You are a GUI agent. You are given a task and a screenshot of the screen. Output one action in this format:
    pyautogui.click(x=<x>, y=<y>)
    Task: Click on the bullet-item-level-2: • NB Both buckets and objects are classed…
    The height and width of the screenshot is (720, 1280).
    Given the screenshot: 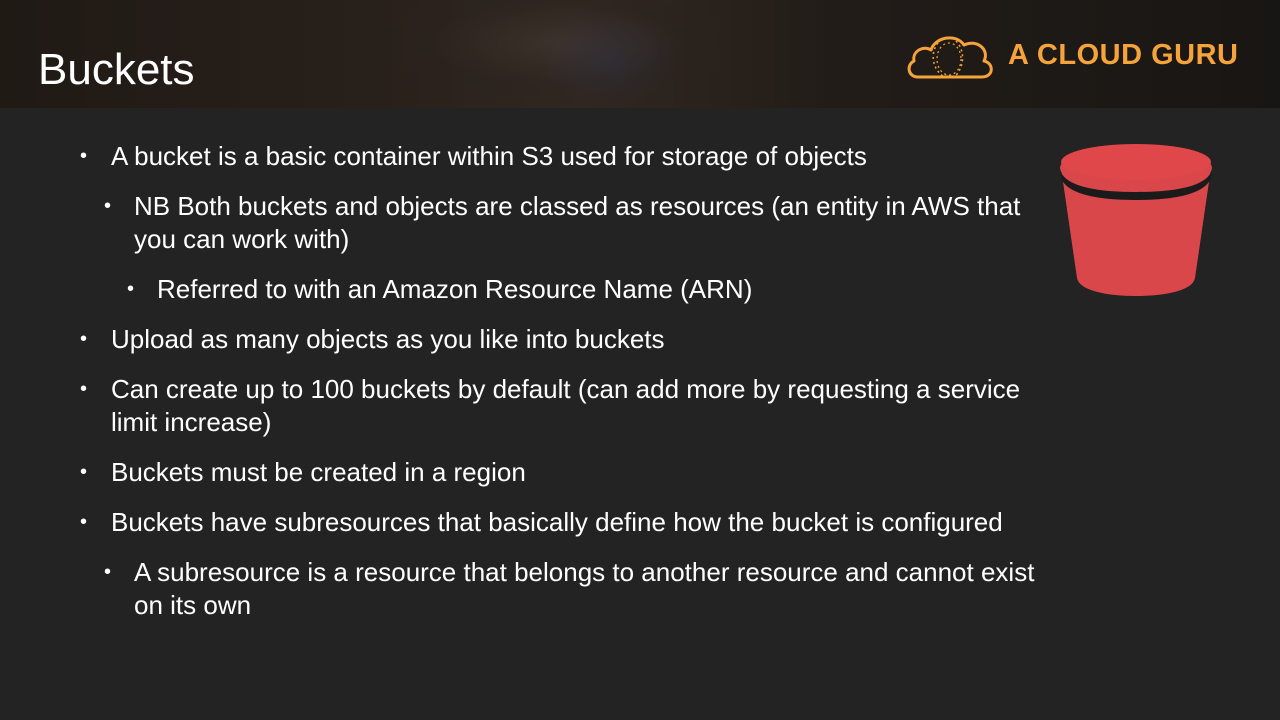 What is the action you would take?
    pyautogui.click(x=560, y=223)
    